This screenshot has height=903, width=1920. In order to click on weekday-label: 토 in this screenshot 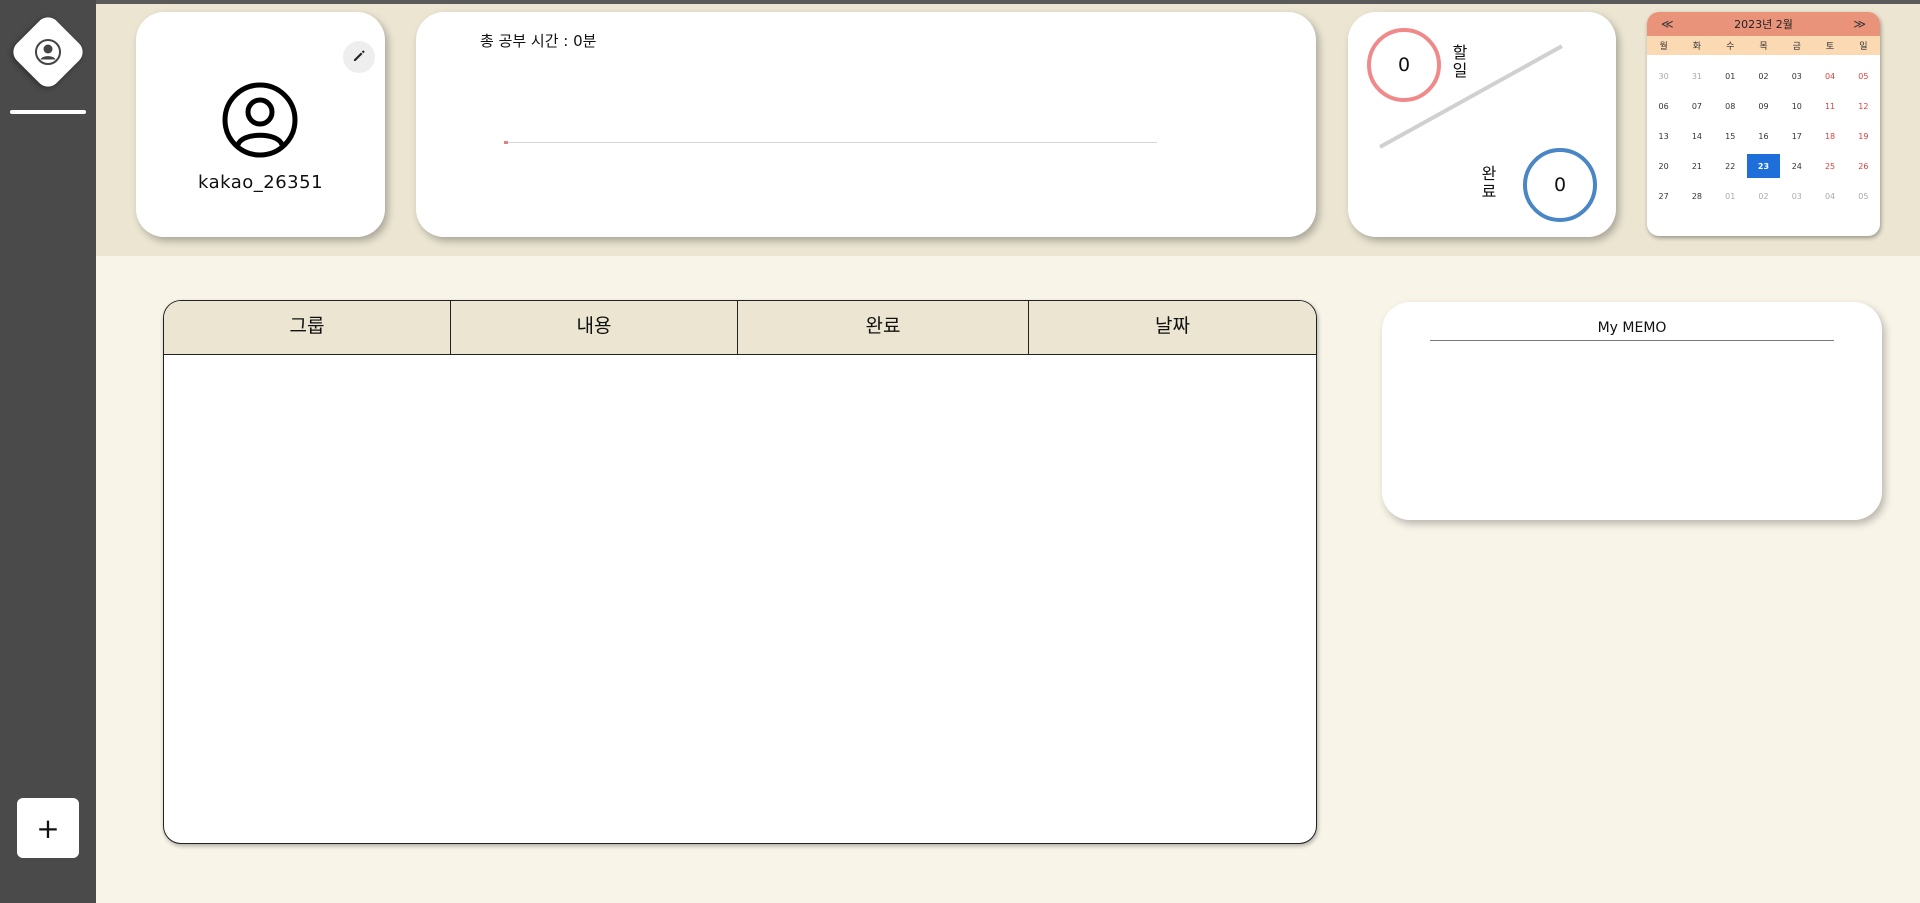, I will do `click(1830, 47)`.